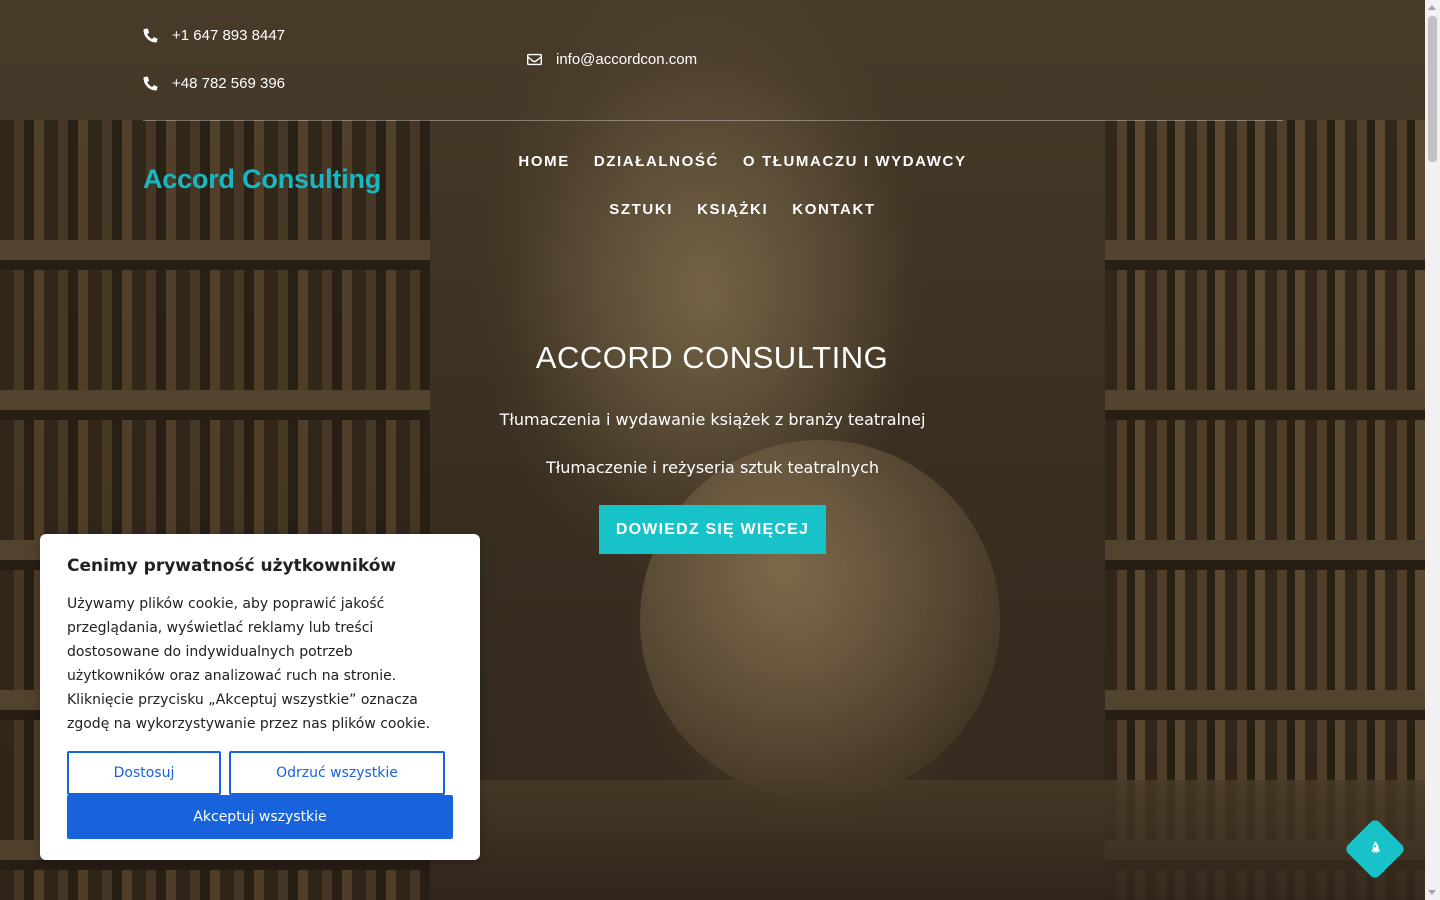  I want to click on nav-item-o-tlumaczu: O TŁUMACZU I WYDAWCY, so click(855, 162).